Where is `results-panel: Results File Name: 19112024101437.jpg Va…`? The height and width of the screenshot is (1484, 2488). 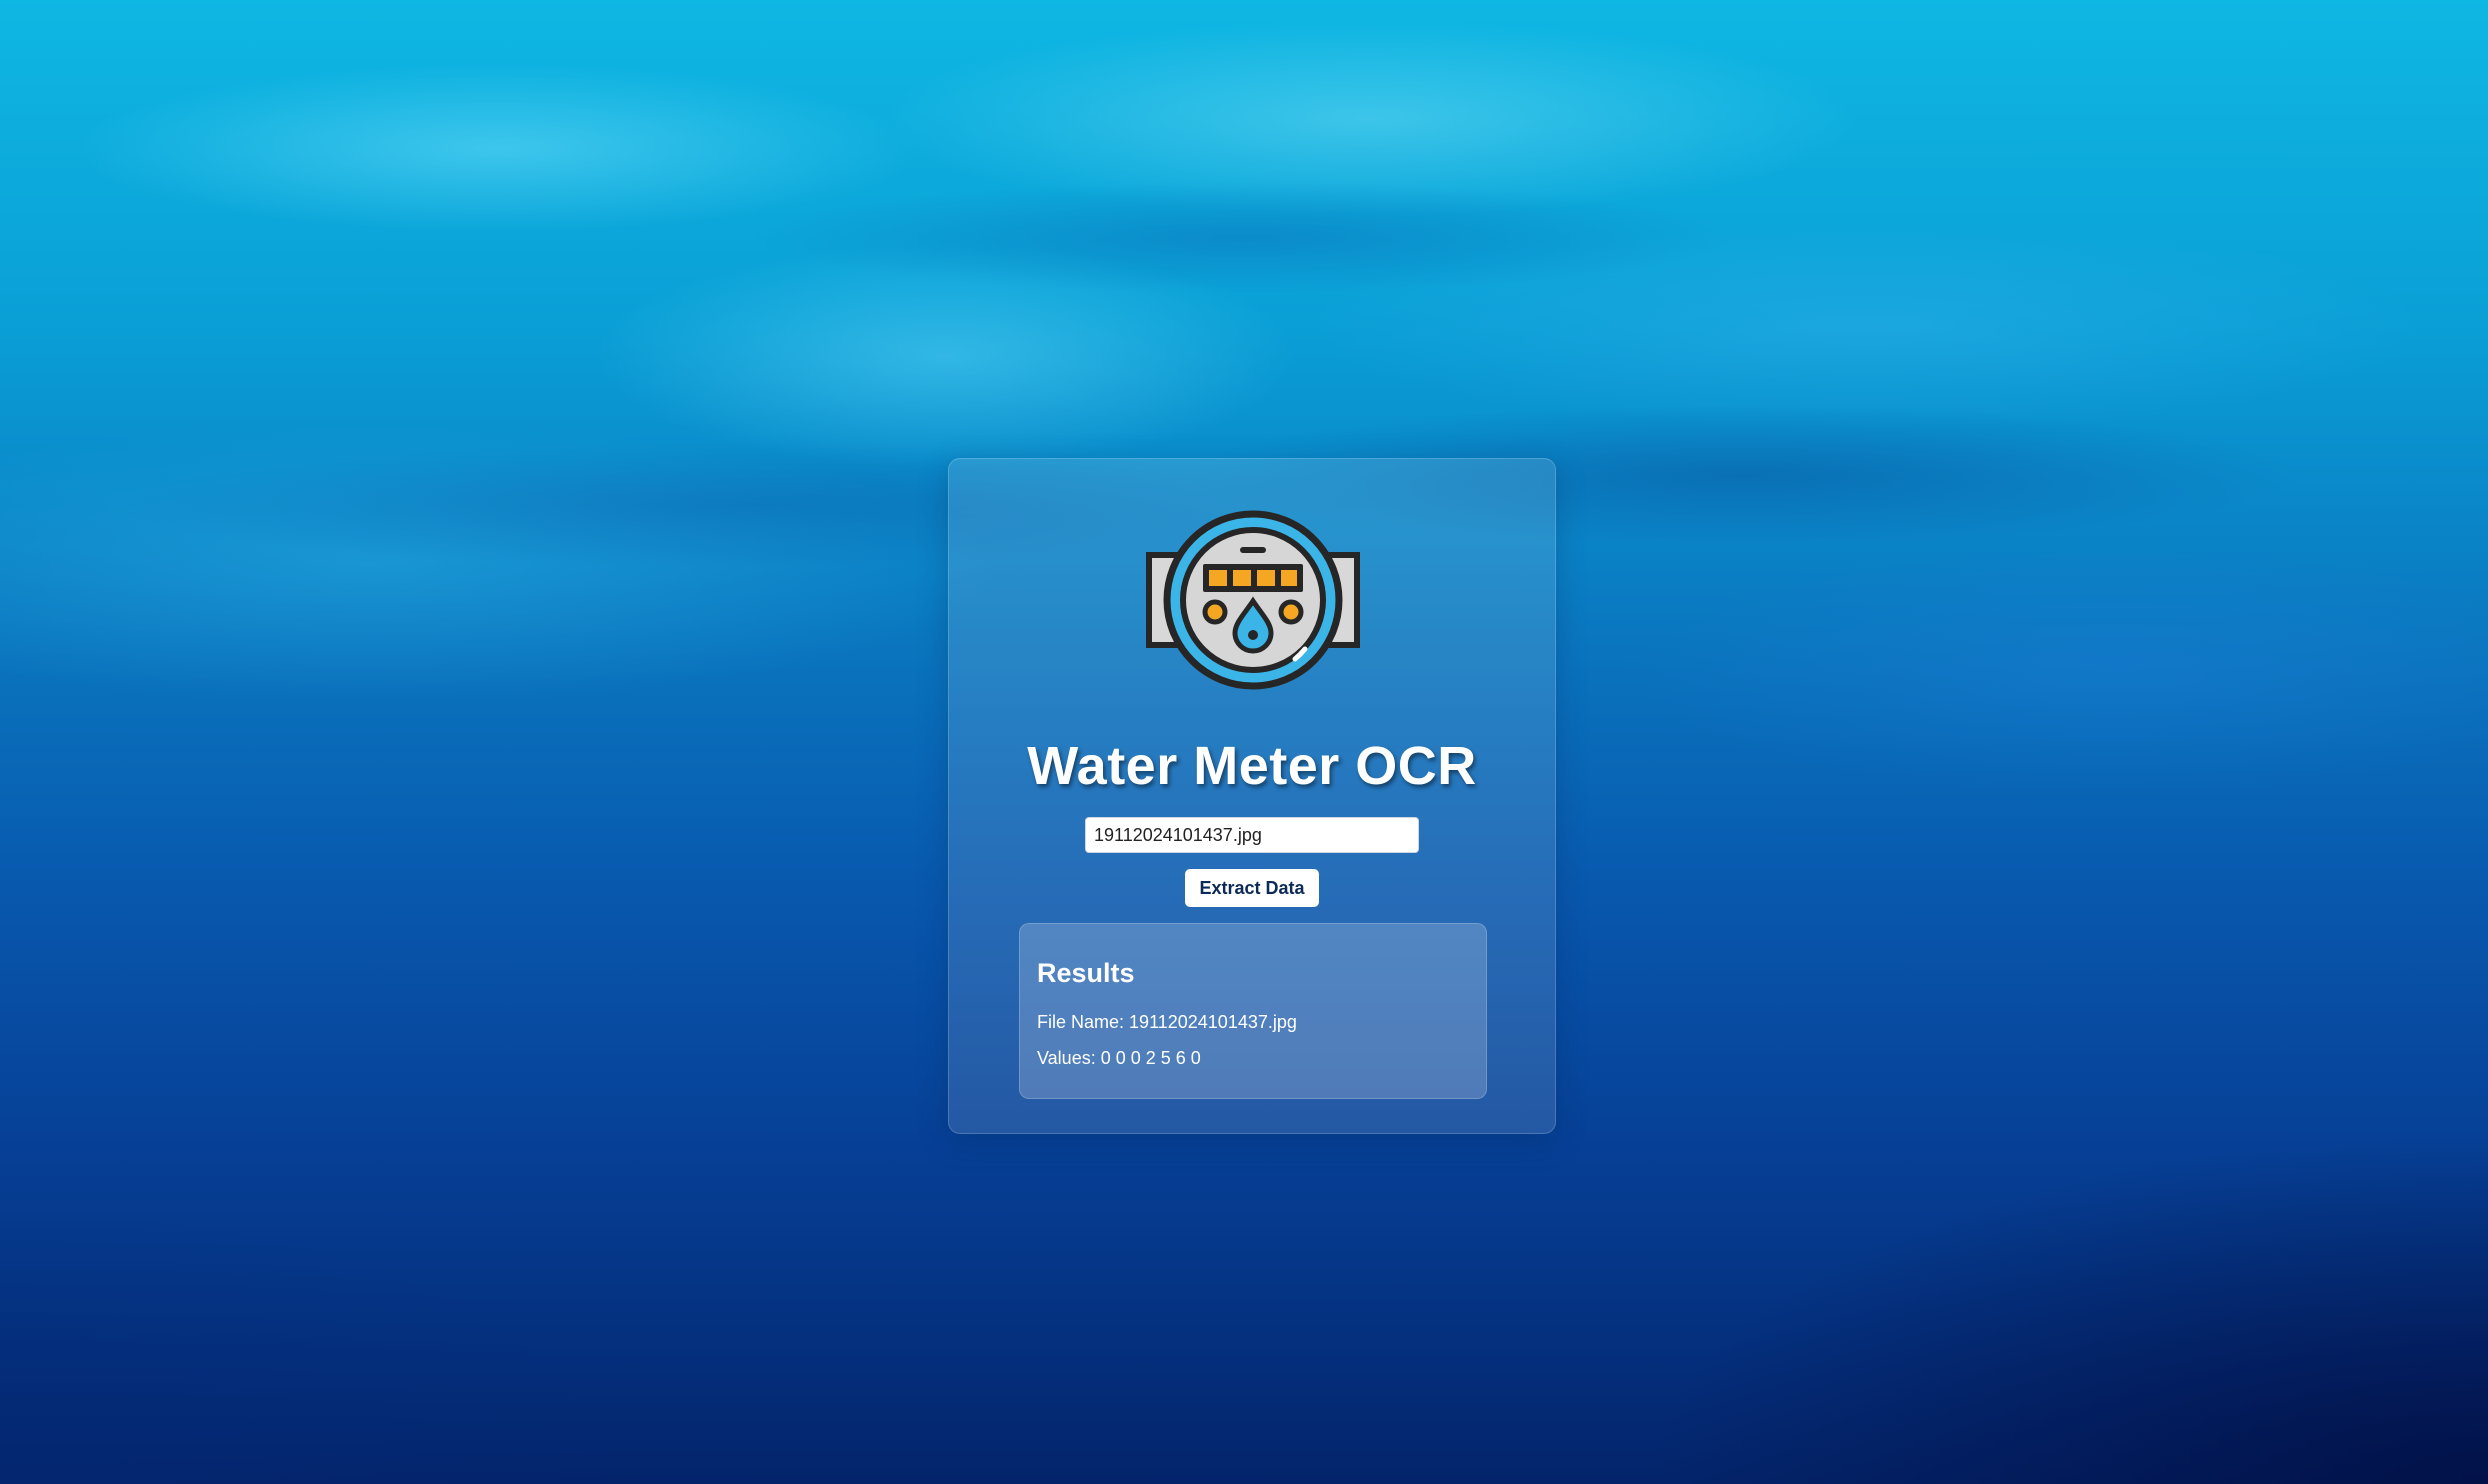
results-panel: Results File Name: 19112024101437.jpg Va… is located at coordinates (1253, 1011).